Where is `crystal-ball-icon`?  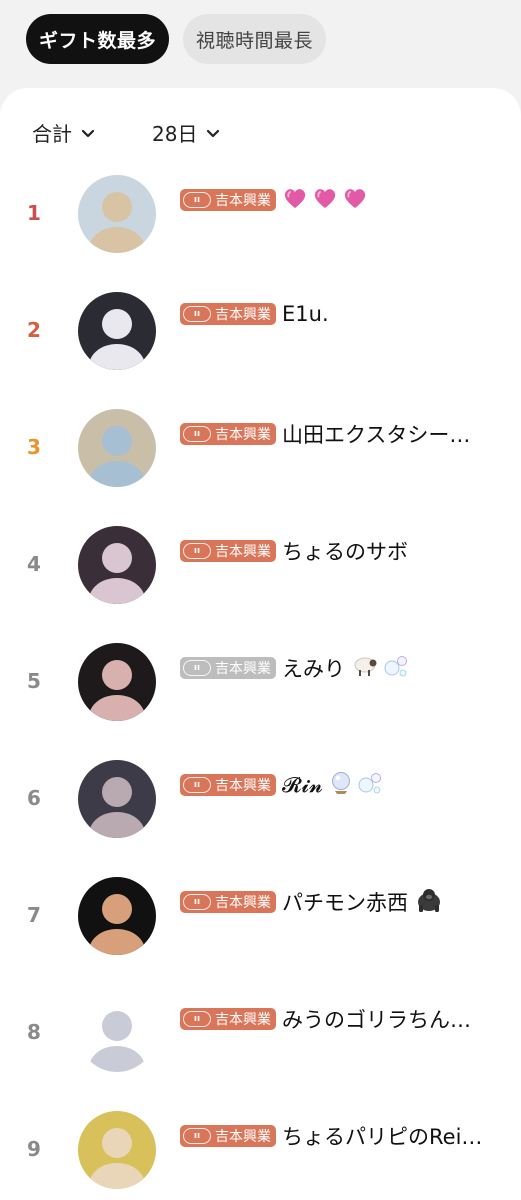 crystal-ball-icon is located at coordinates (341, 785).